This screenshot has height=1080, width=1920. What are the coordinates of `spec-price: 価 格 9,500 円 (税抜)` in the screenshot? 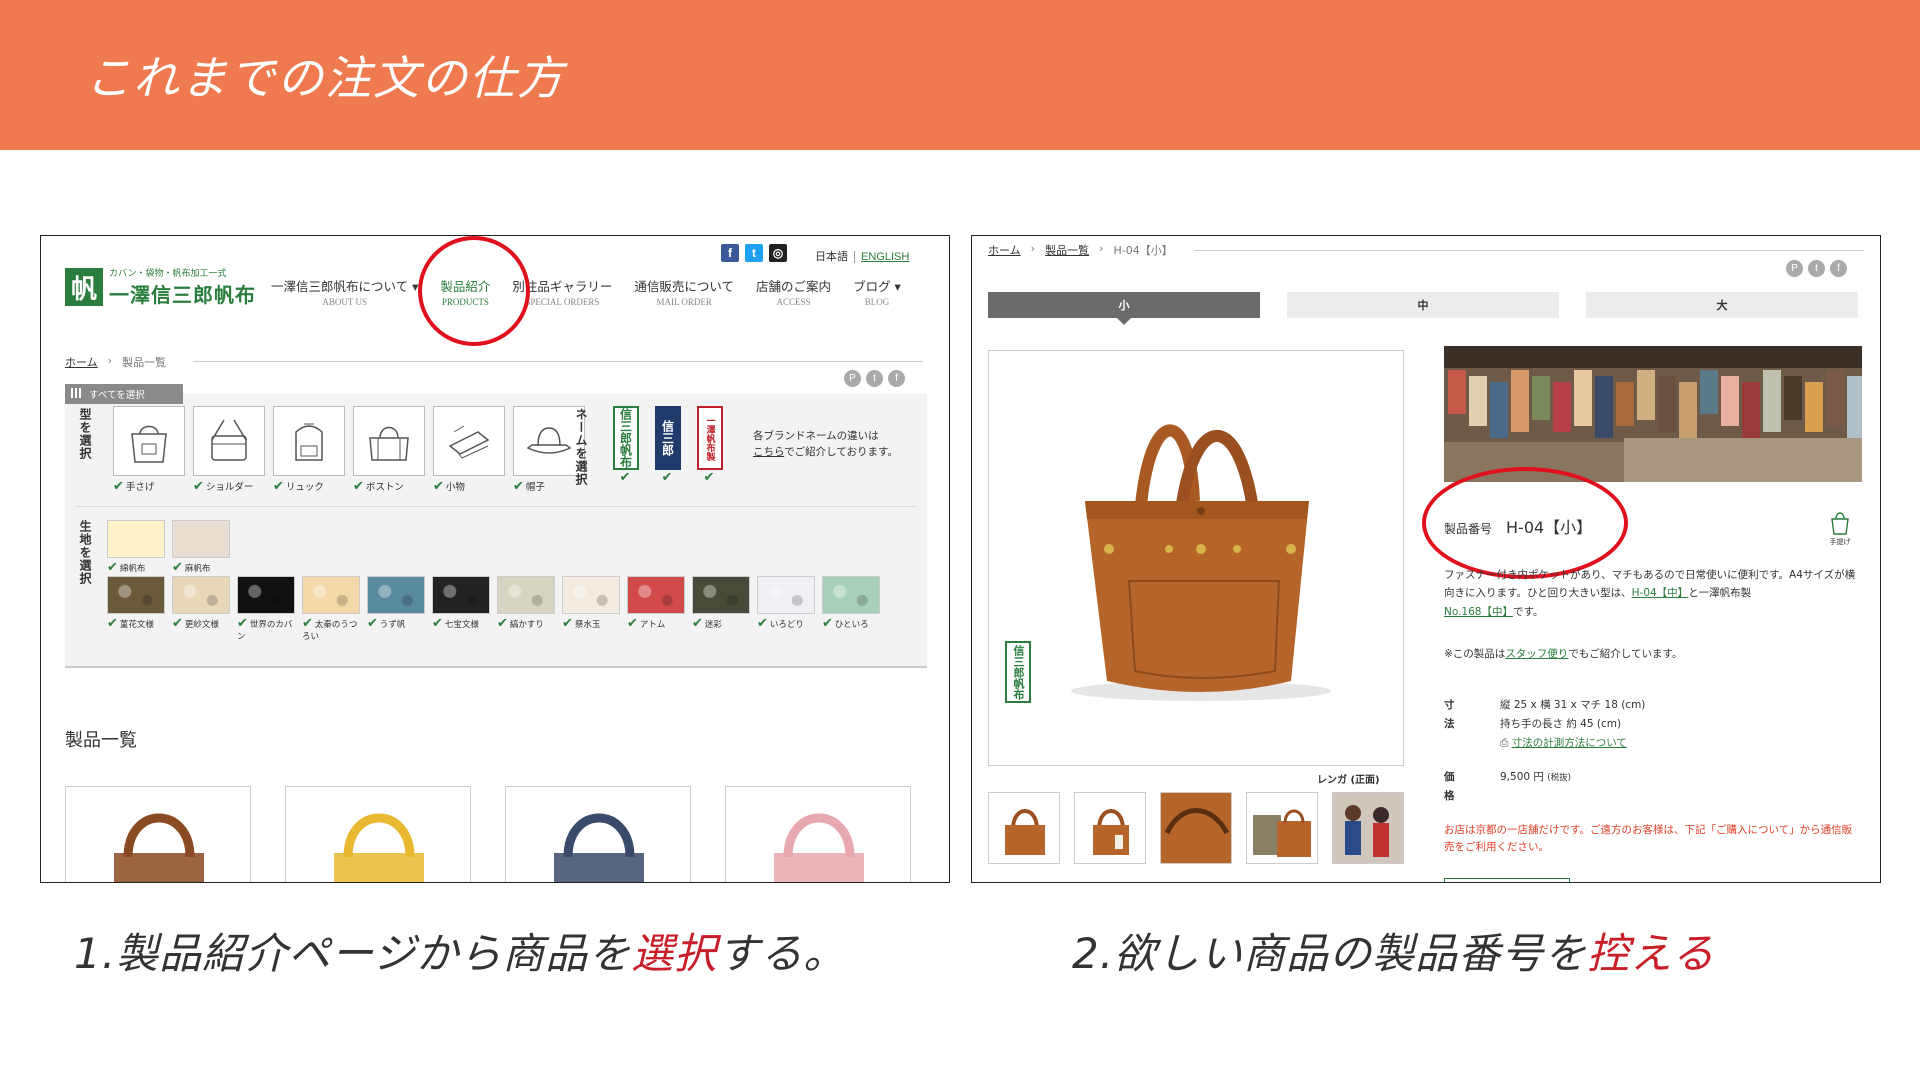 It's located at (1507, 786).